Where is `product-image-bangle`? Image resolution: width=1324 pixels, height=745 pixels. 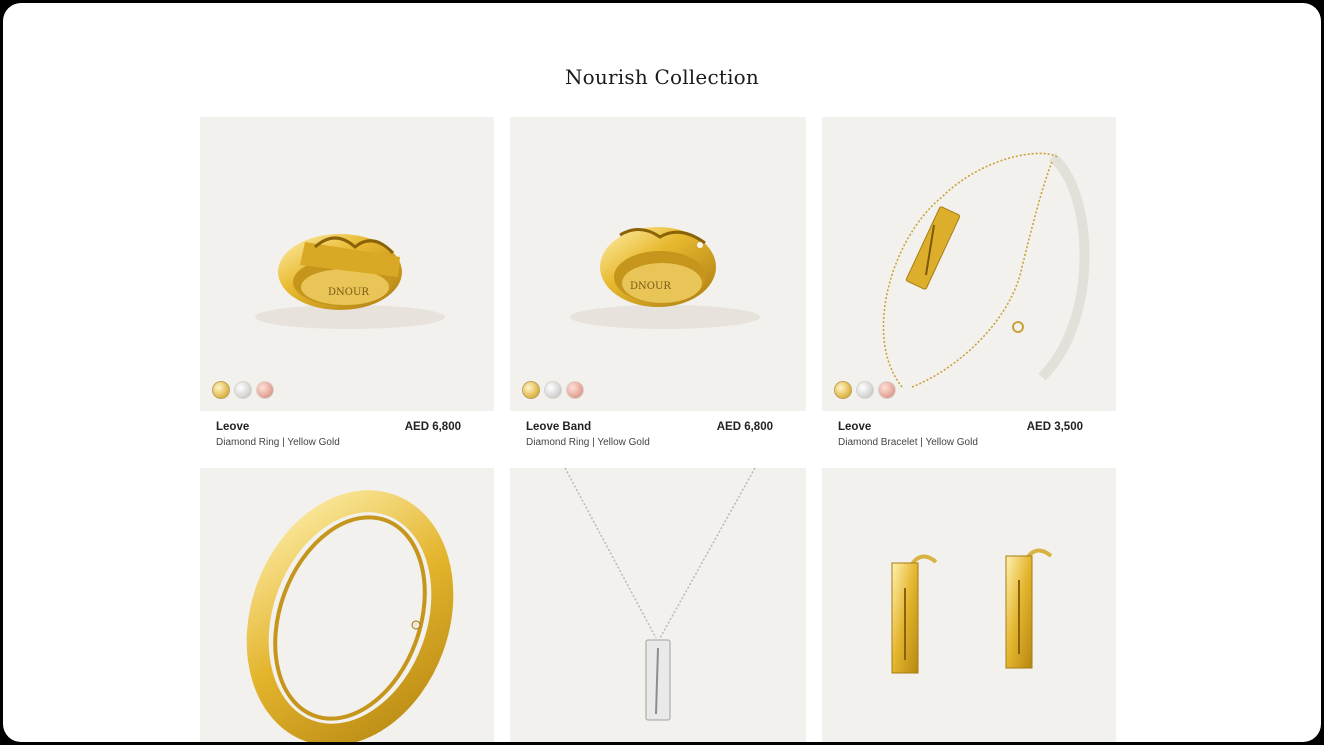
product-image-bangle is located at coordinates (347, 605).